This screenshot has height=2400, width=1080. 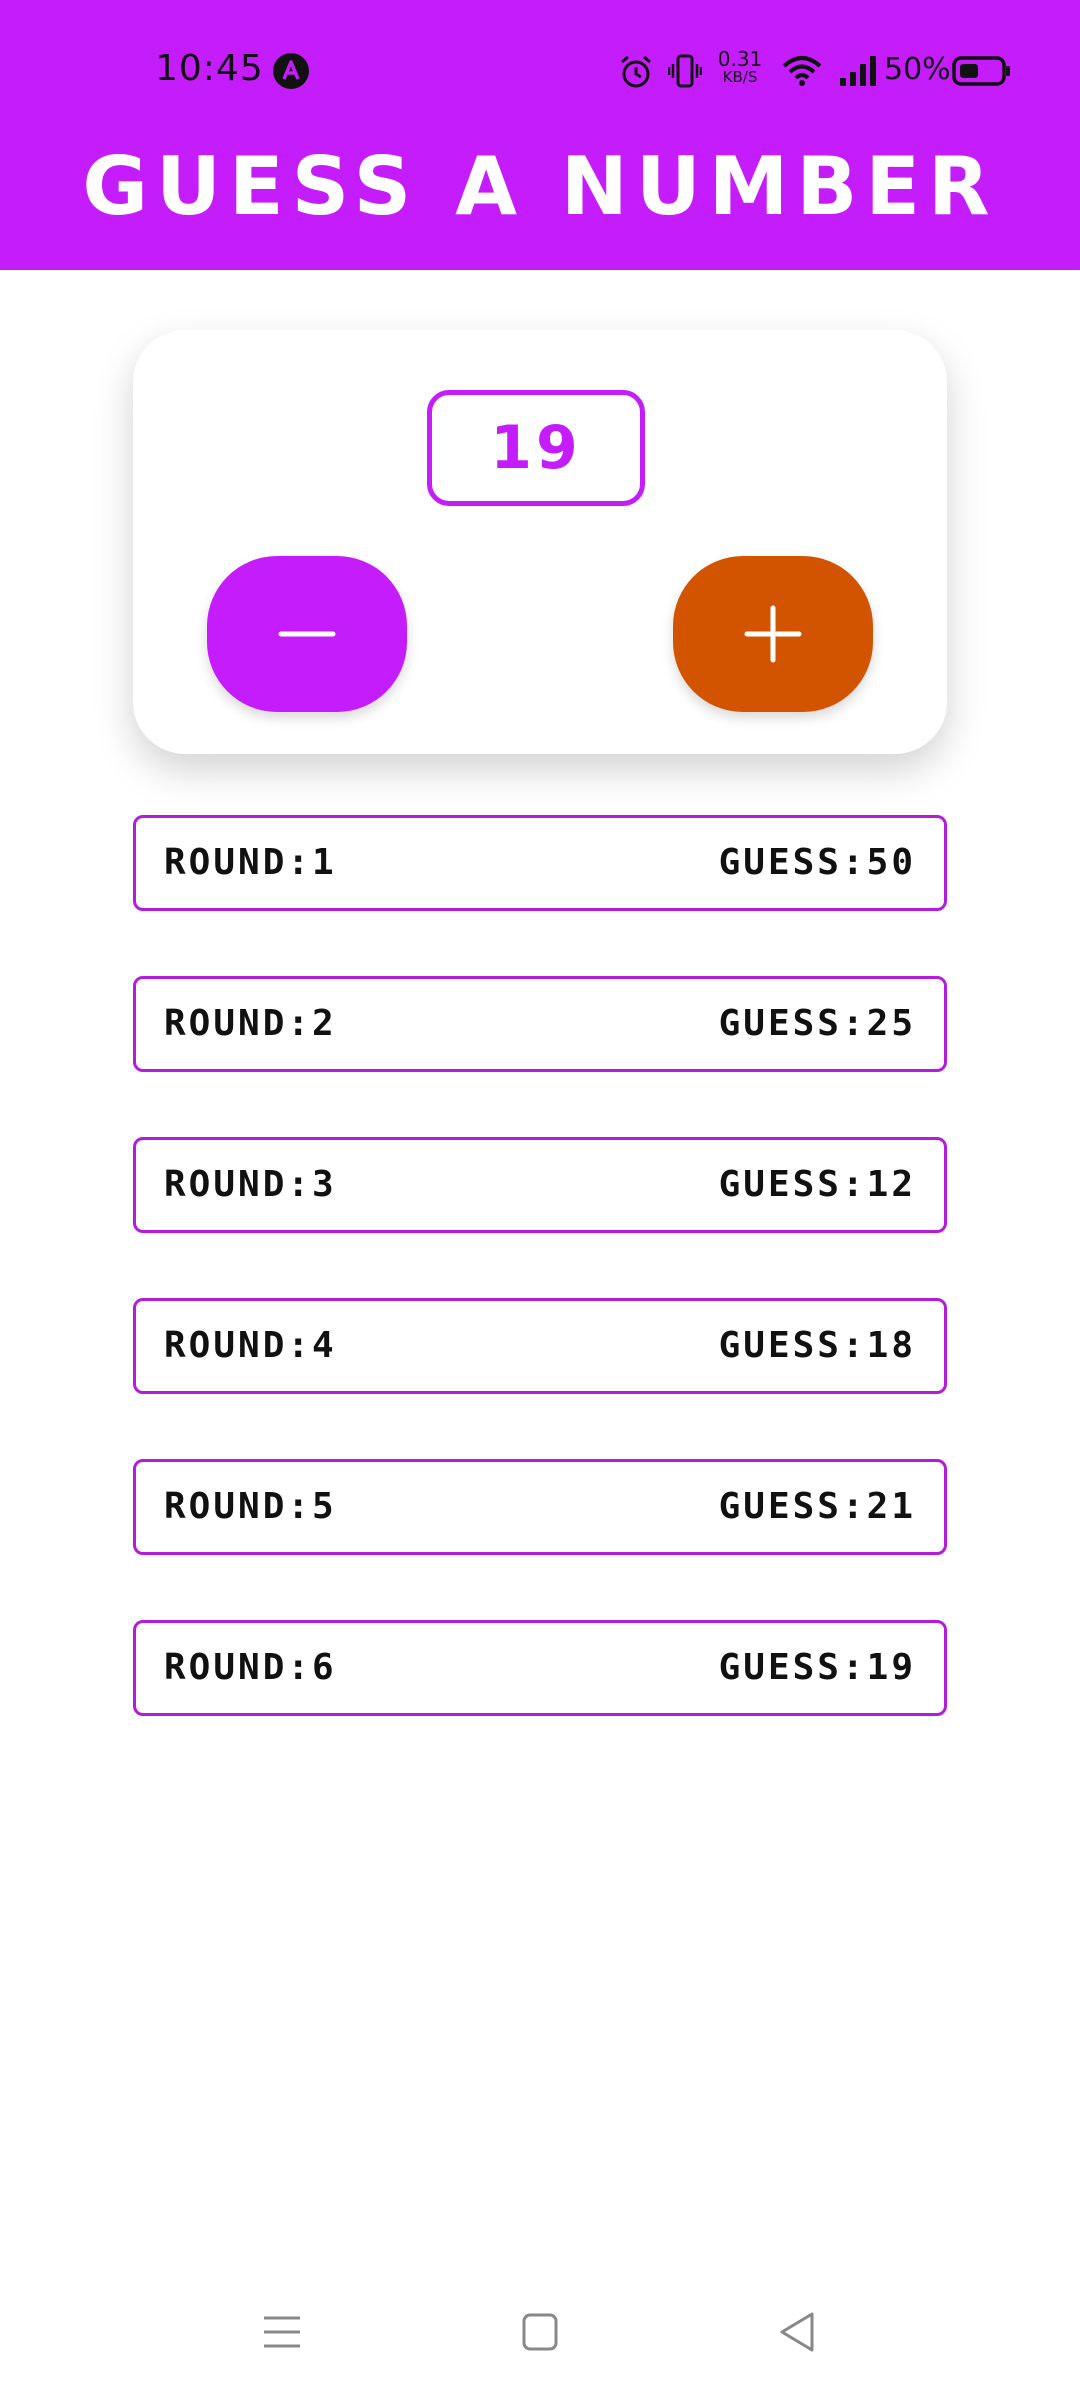 What do you see at coordinates (740, 77) in the screenshot?
I see `network-speed-unit: KB/S` at bounding box center [740, 77].